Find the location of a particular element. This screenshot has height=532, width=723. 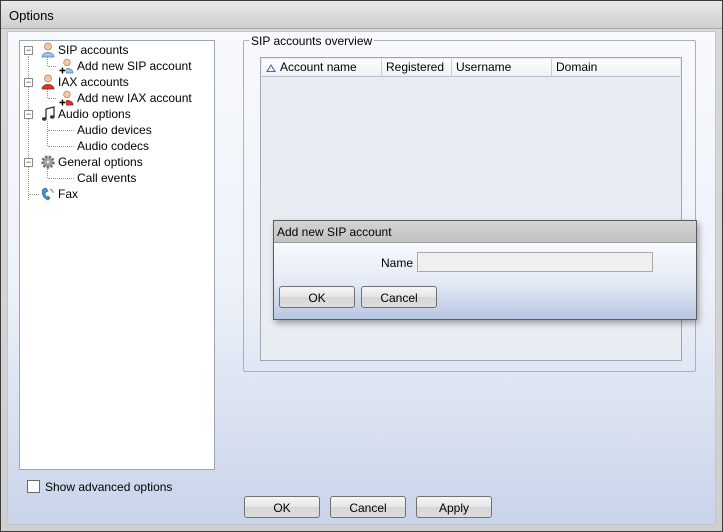

tree-item-call-events: Call events is located at coordinates (115, 178).